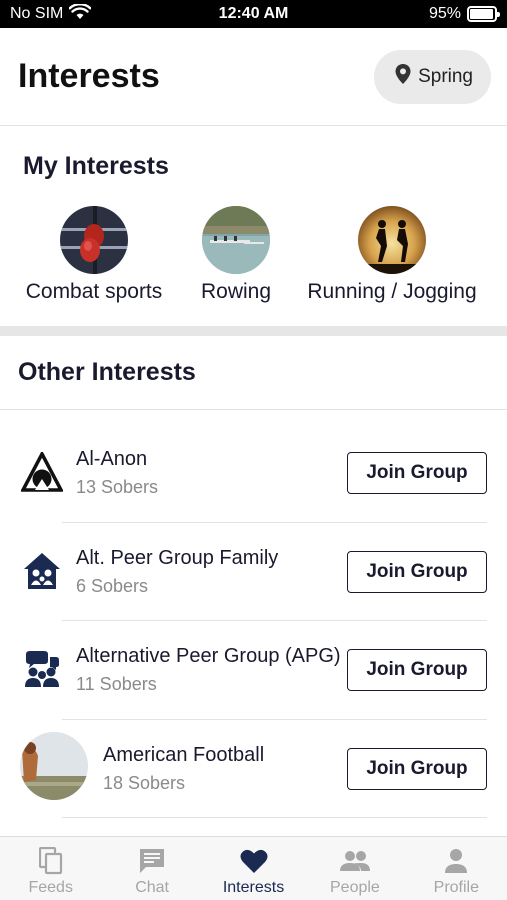  I want to click on group-count: 6 Sobers, so click(112, 585).